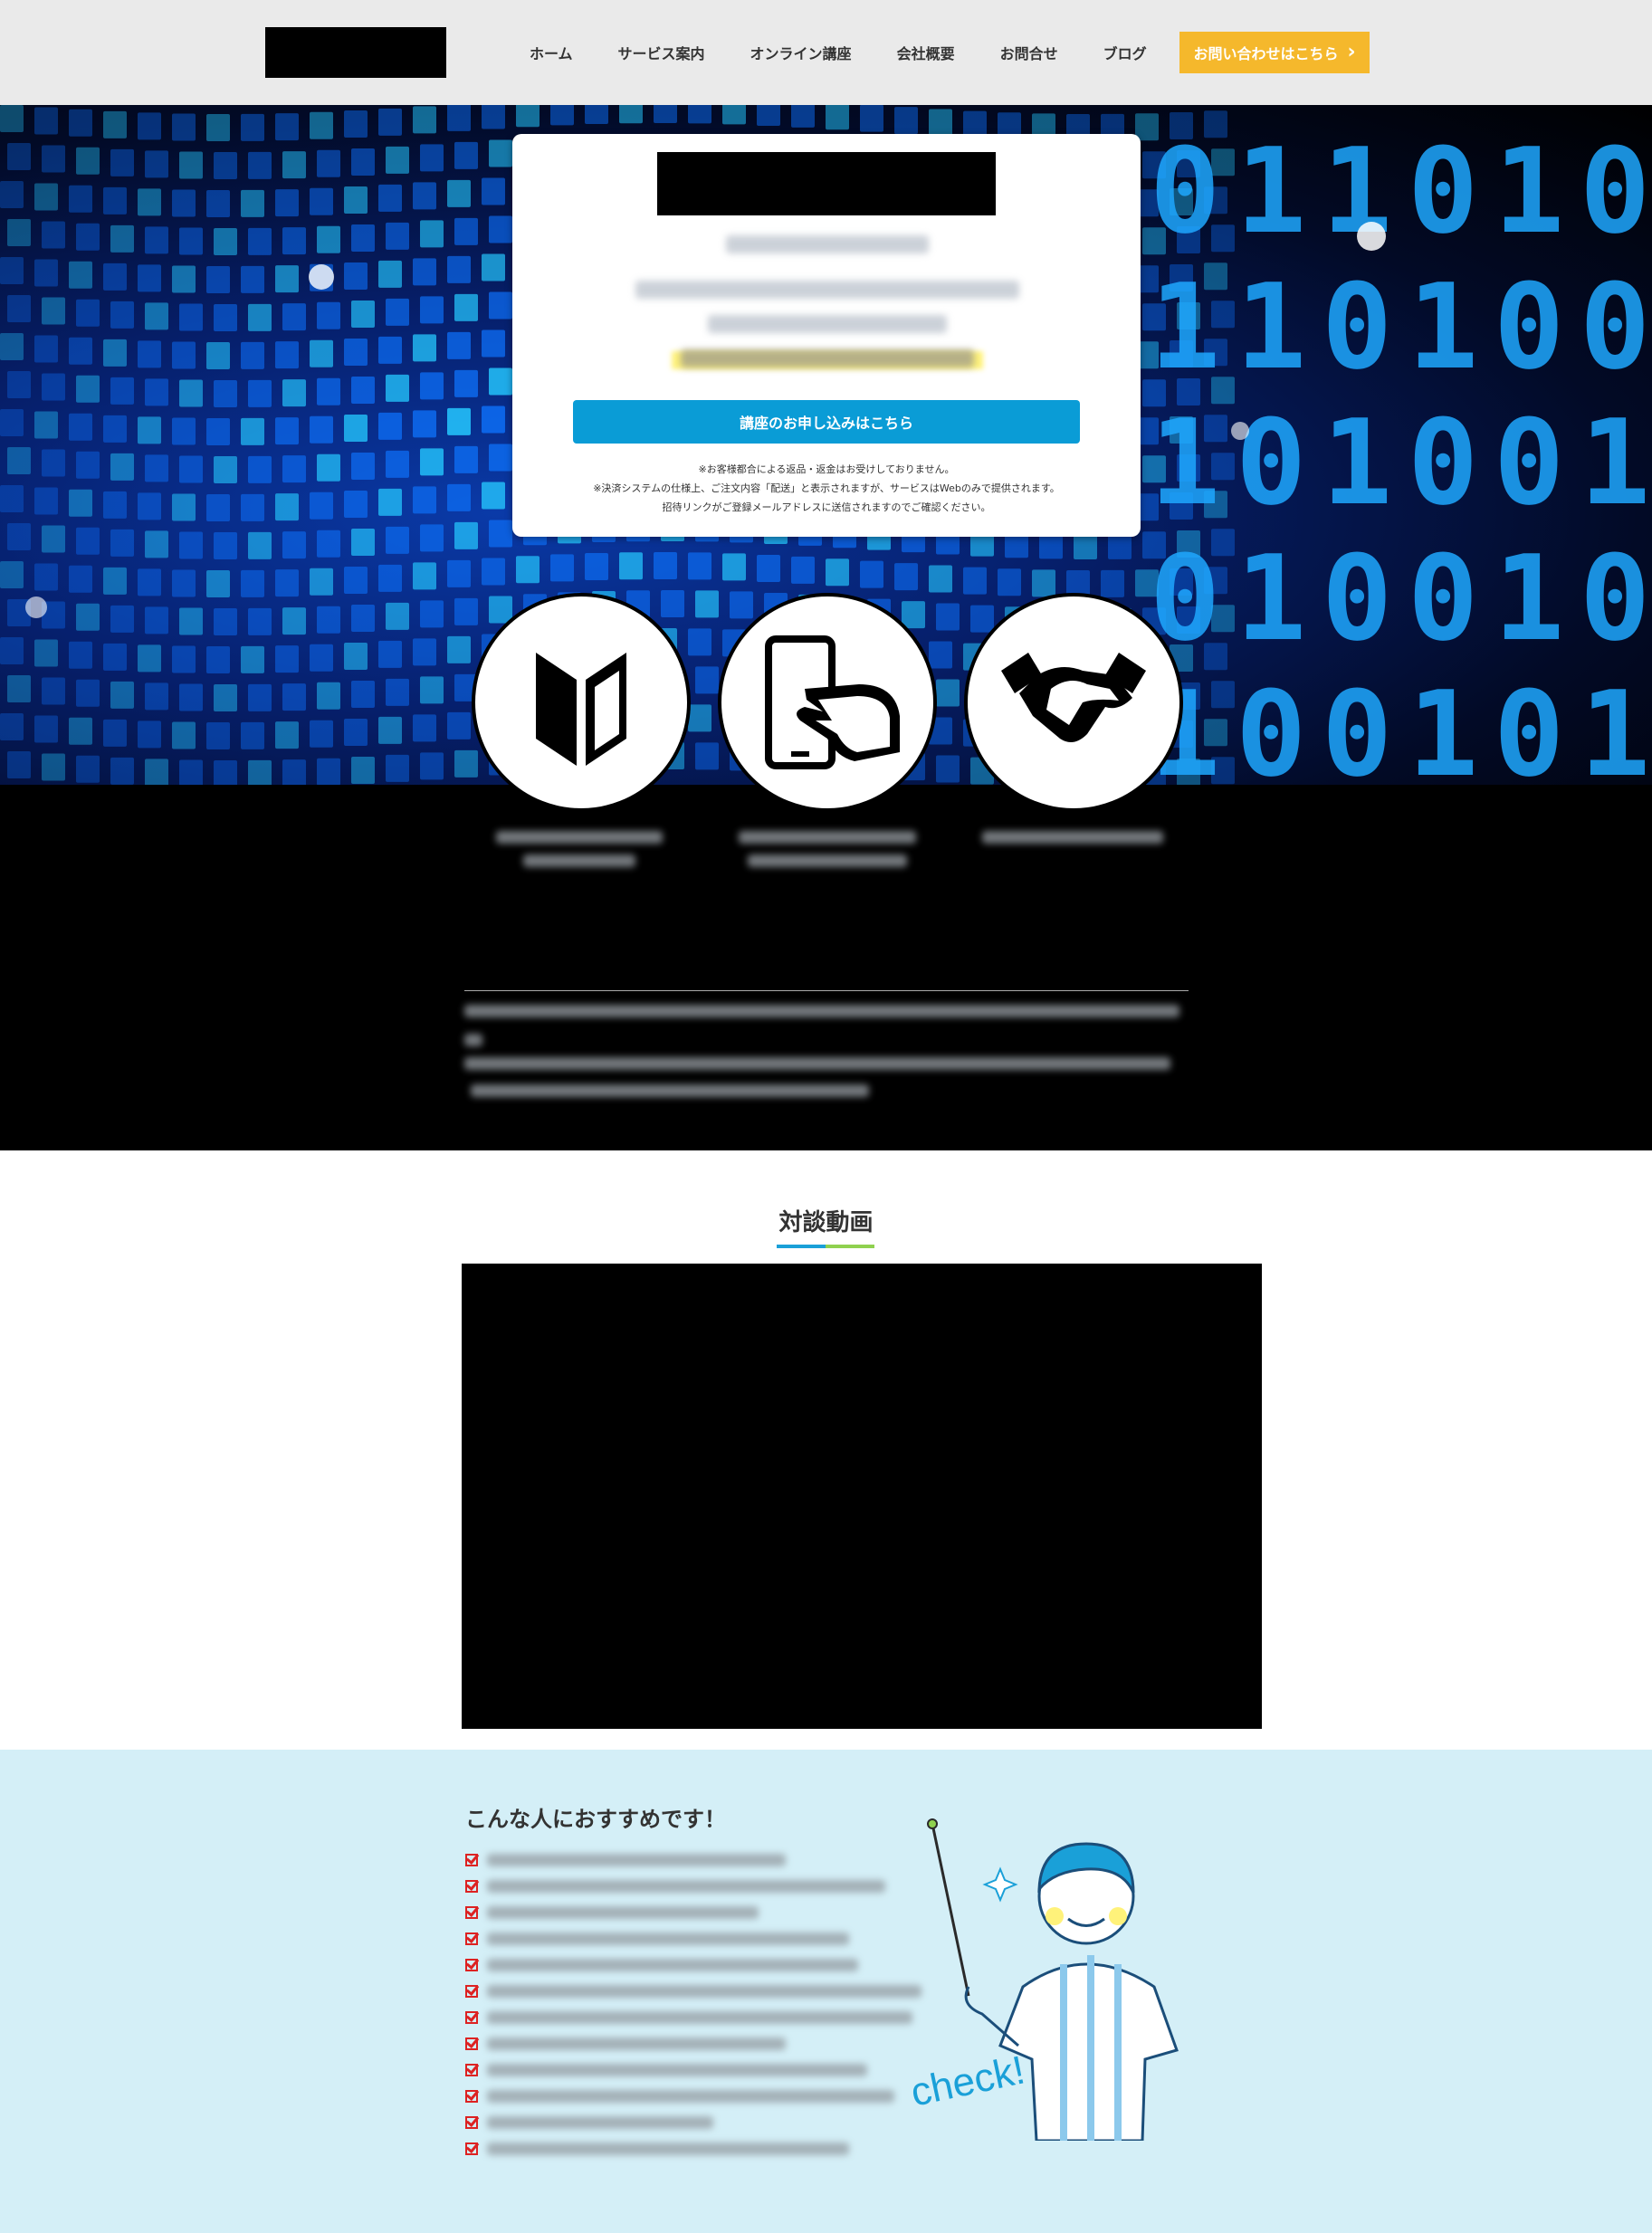  I want to click on main-nav: ホーム サービス案内 オンライン講座 会社概要 お問合せ ブログ, so click(838, 52).